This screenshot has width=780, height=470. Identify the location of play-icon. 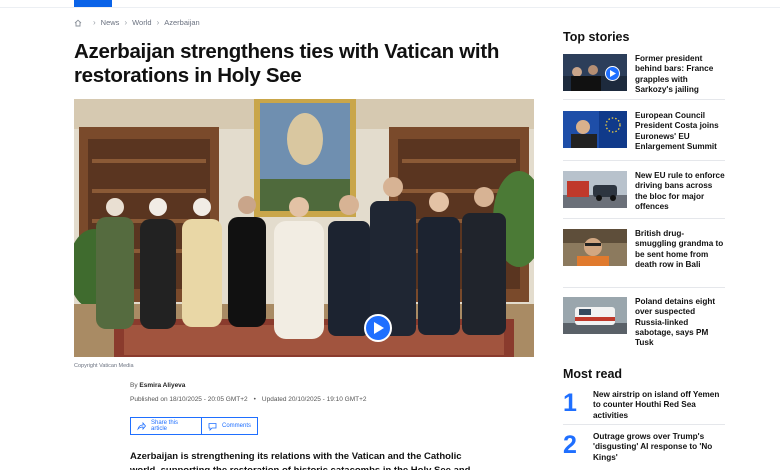
(379, 328).